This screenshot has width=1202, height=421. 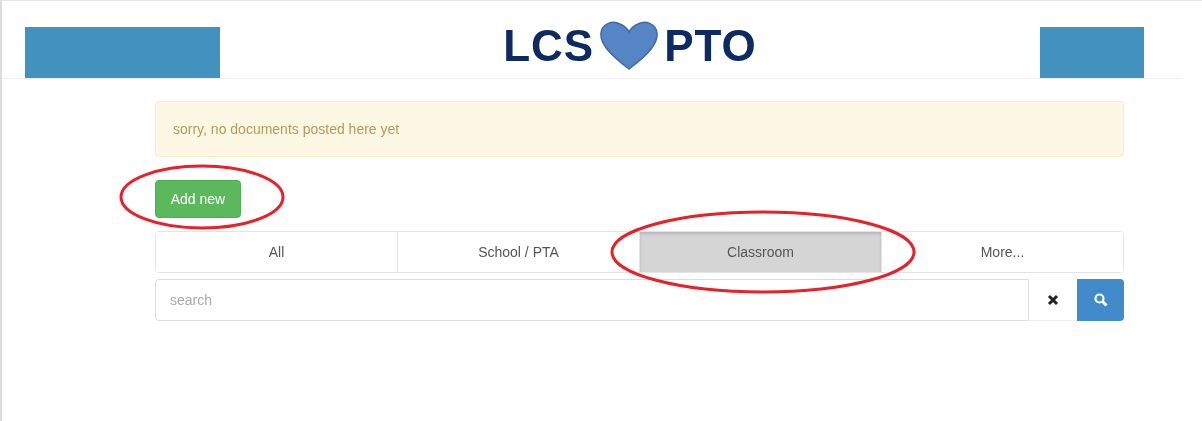 I want to click on heart-icon, so click(x=629, y=45).